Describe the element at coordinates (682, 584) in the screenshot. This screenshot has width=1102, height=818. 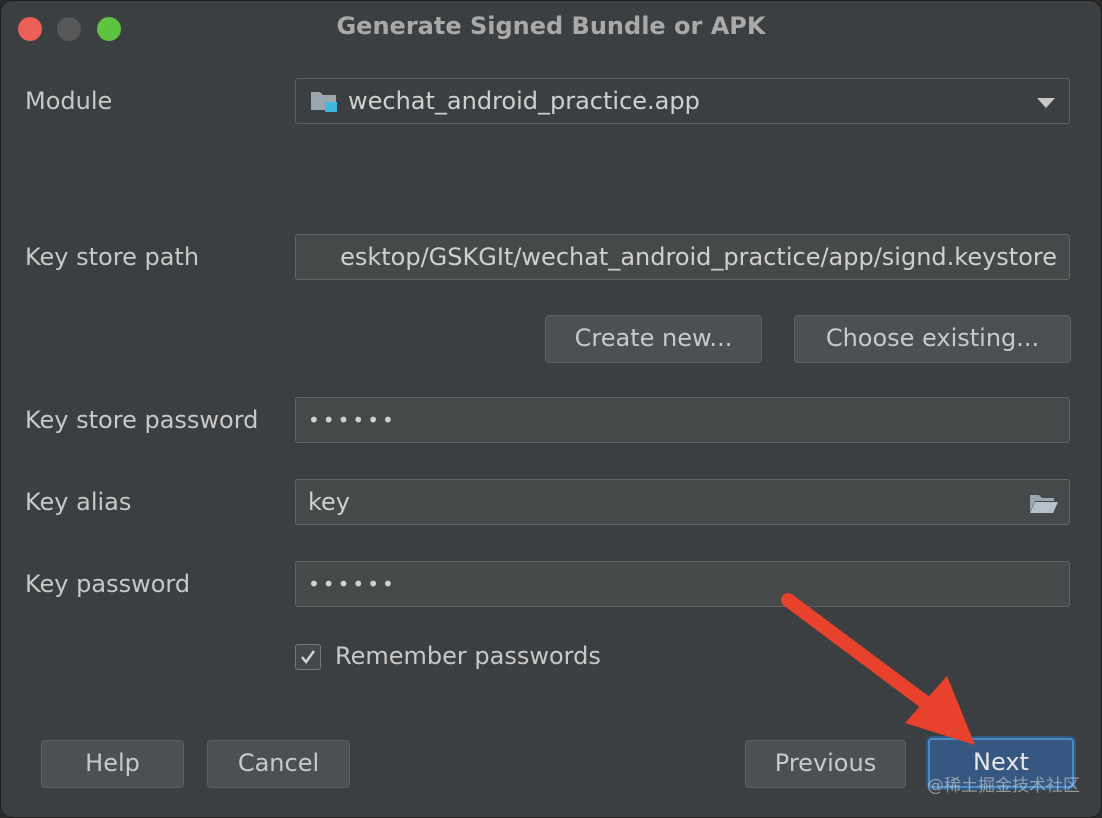
I see `key-password-input: ••••••` at that location.